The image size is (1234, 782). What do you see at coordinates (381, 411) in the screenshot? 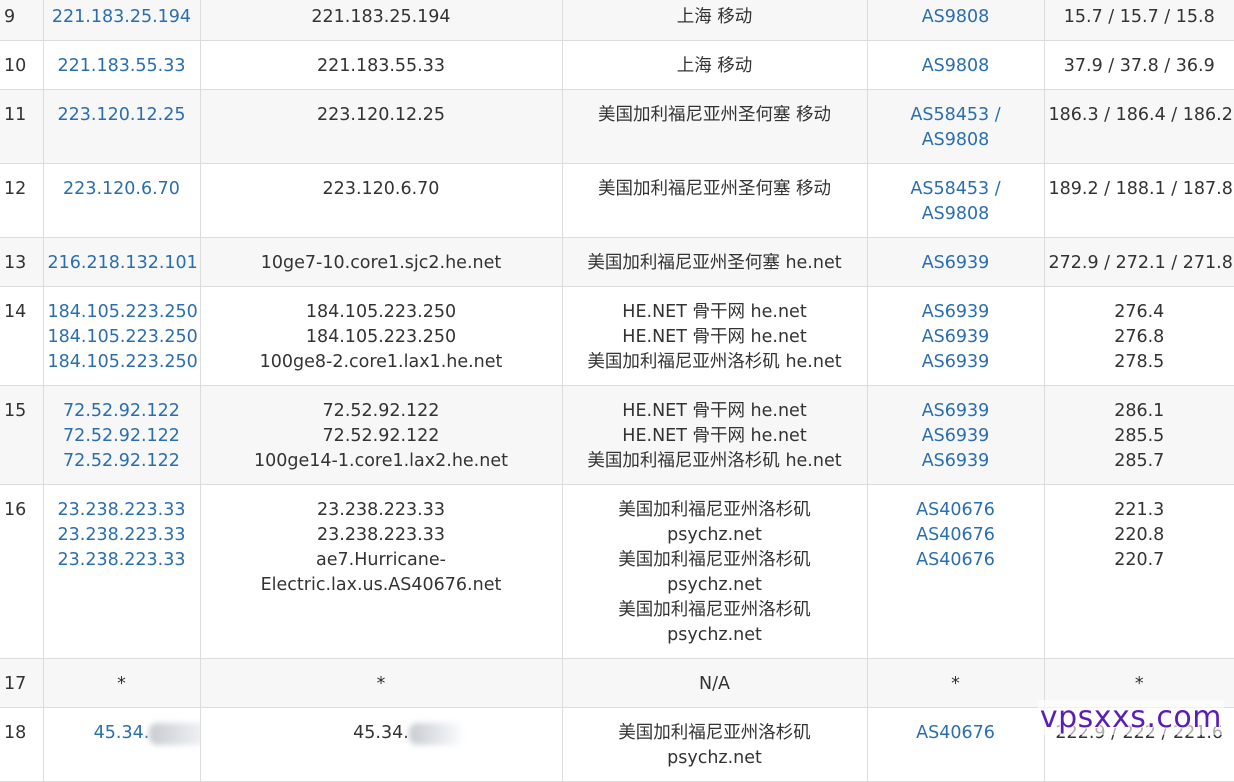
I see `hostname: 72.52.92.122` at bounding box center [381, 411].